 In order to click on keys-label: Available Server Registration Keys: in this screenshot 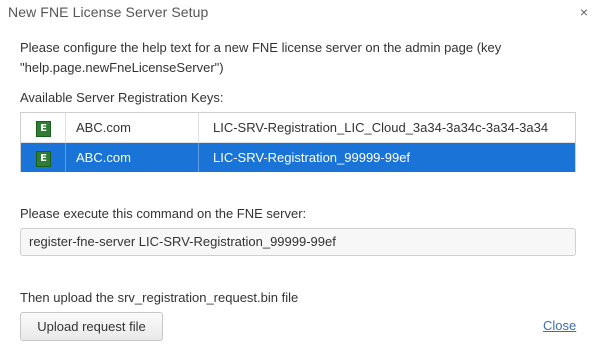, I will do `click(122, 97)`.